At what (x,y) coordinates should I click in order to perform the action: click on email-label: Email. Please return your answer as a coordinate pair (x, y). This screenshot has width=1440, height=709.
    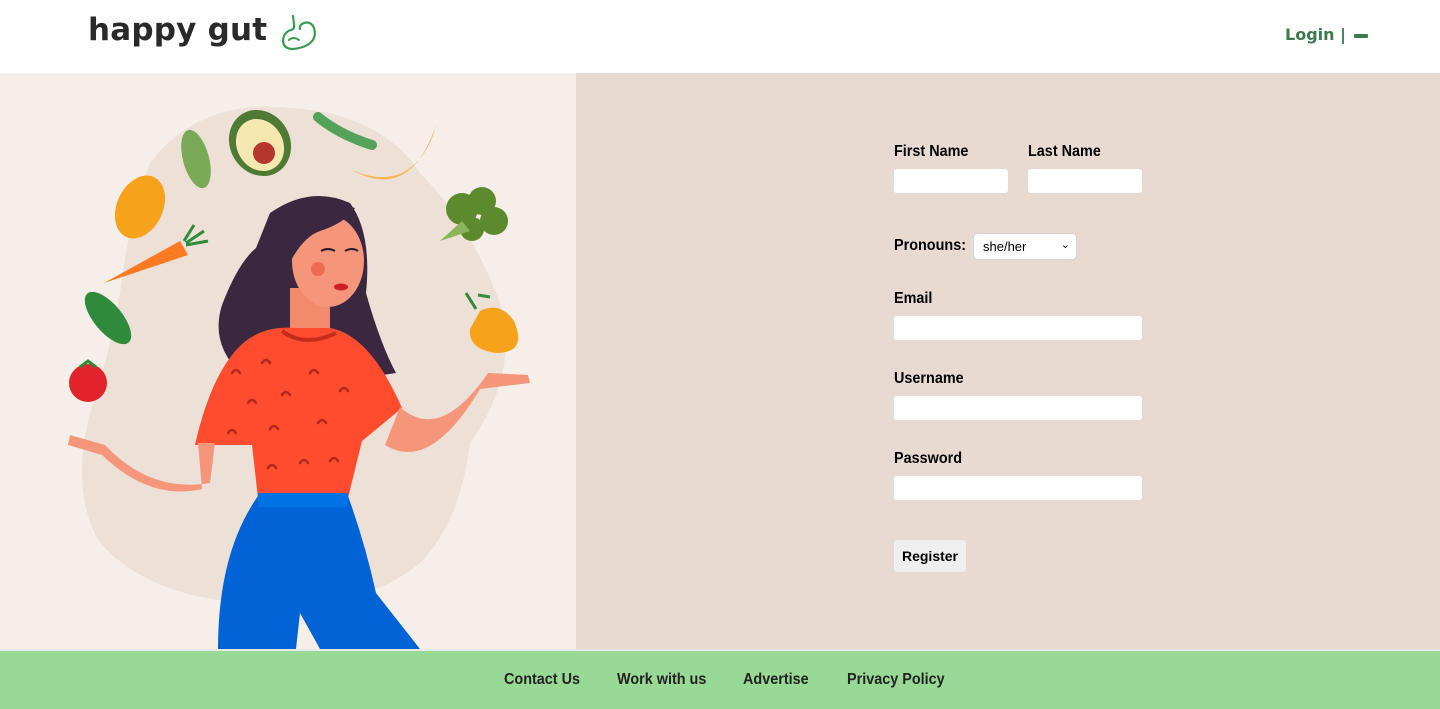
    Looking at the image, I should click on (913, 298).